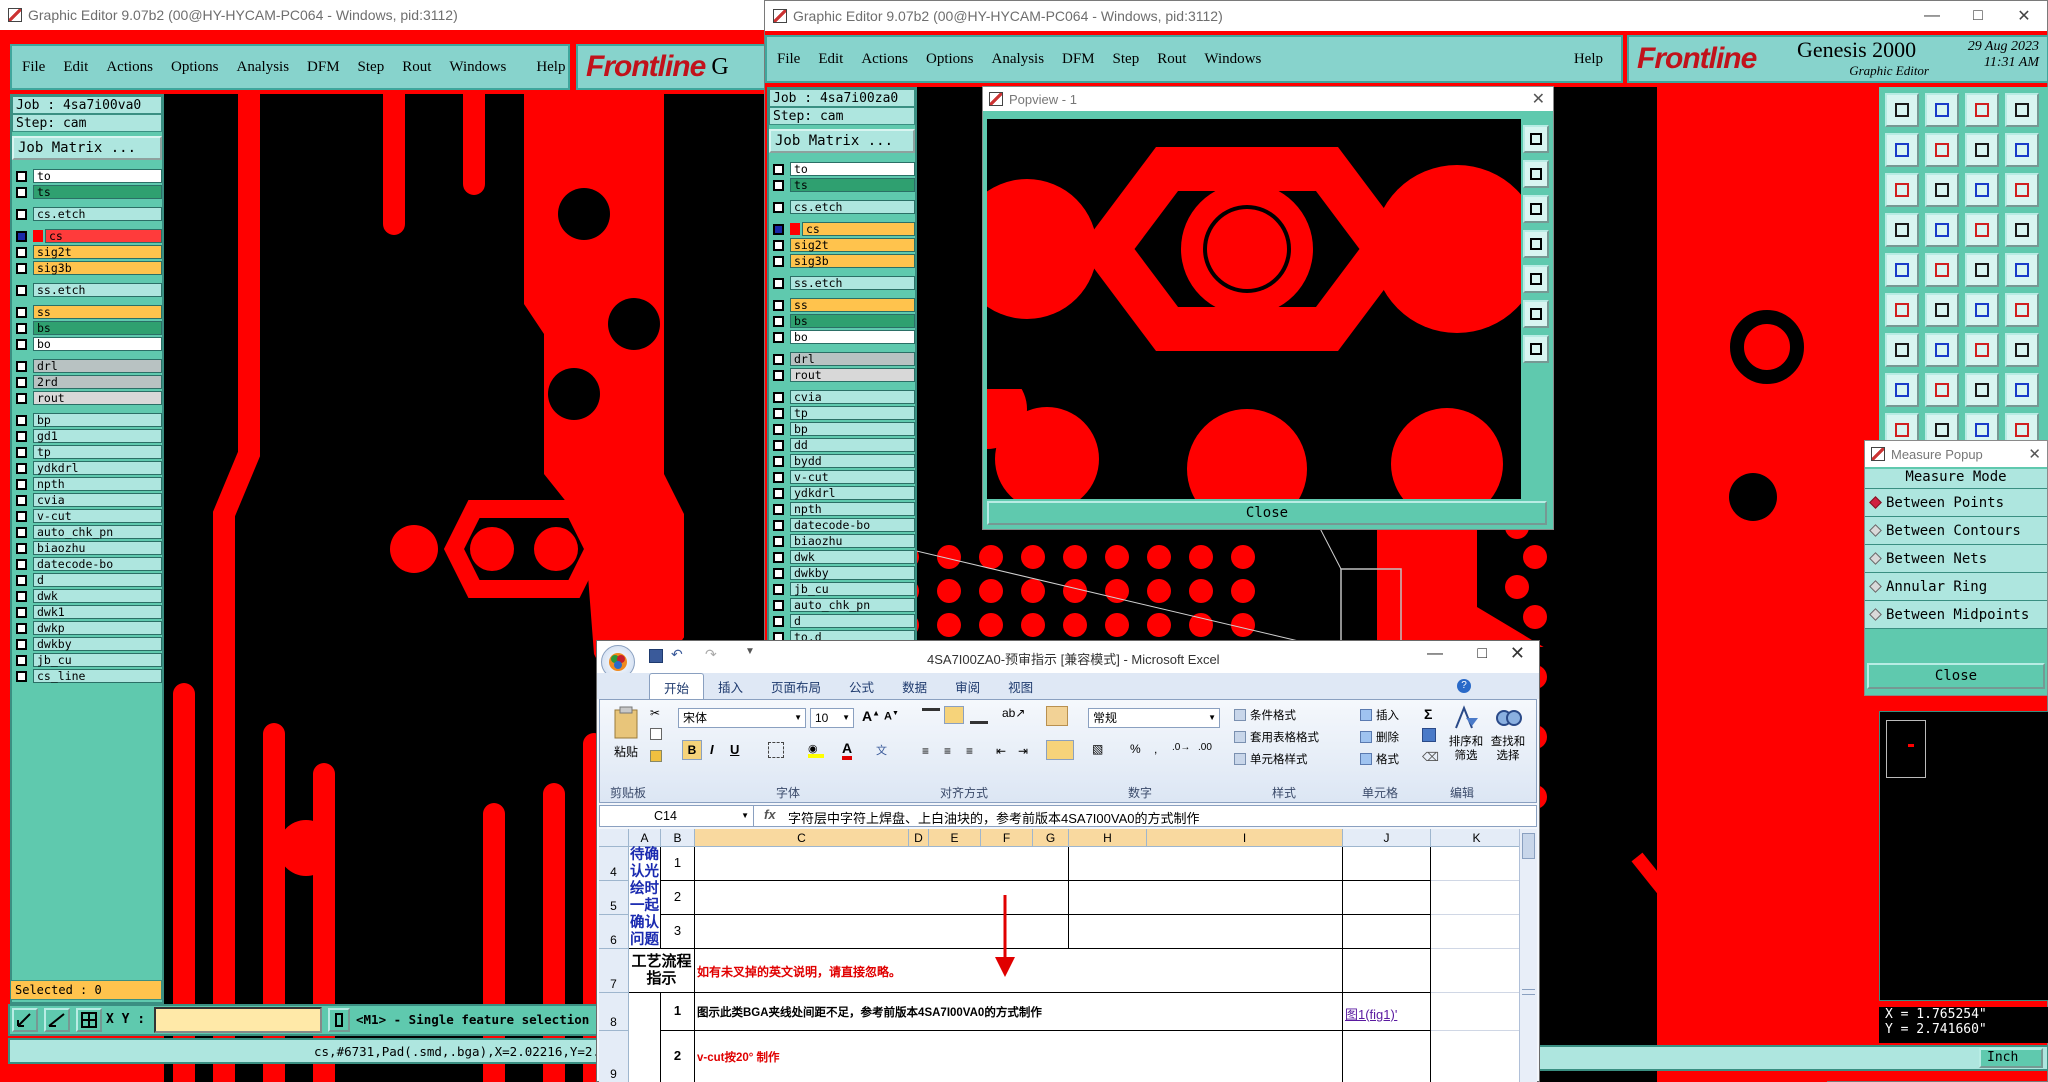  Describe the element at coordinates (33, 67) in the screenshot. I see `menu-file: File` at that location.